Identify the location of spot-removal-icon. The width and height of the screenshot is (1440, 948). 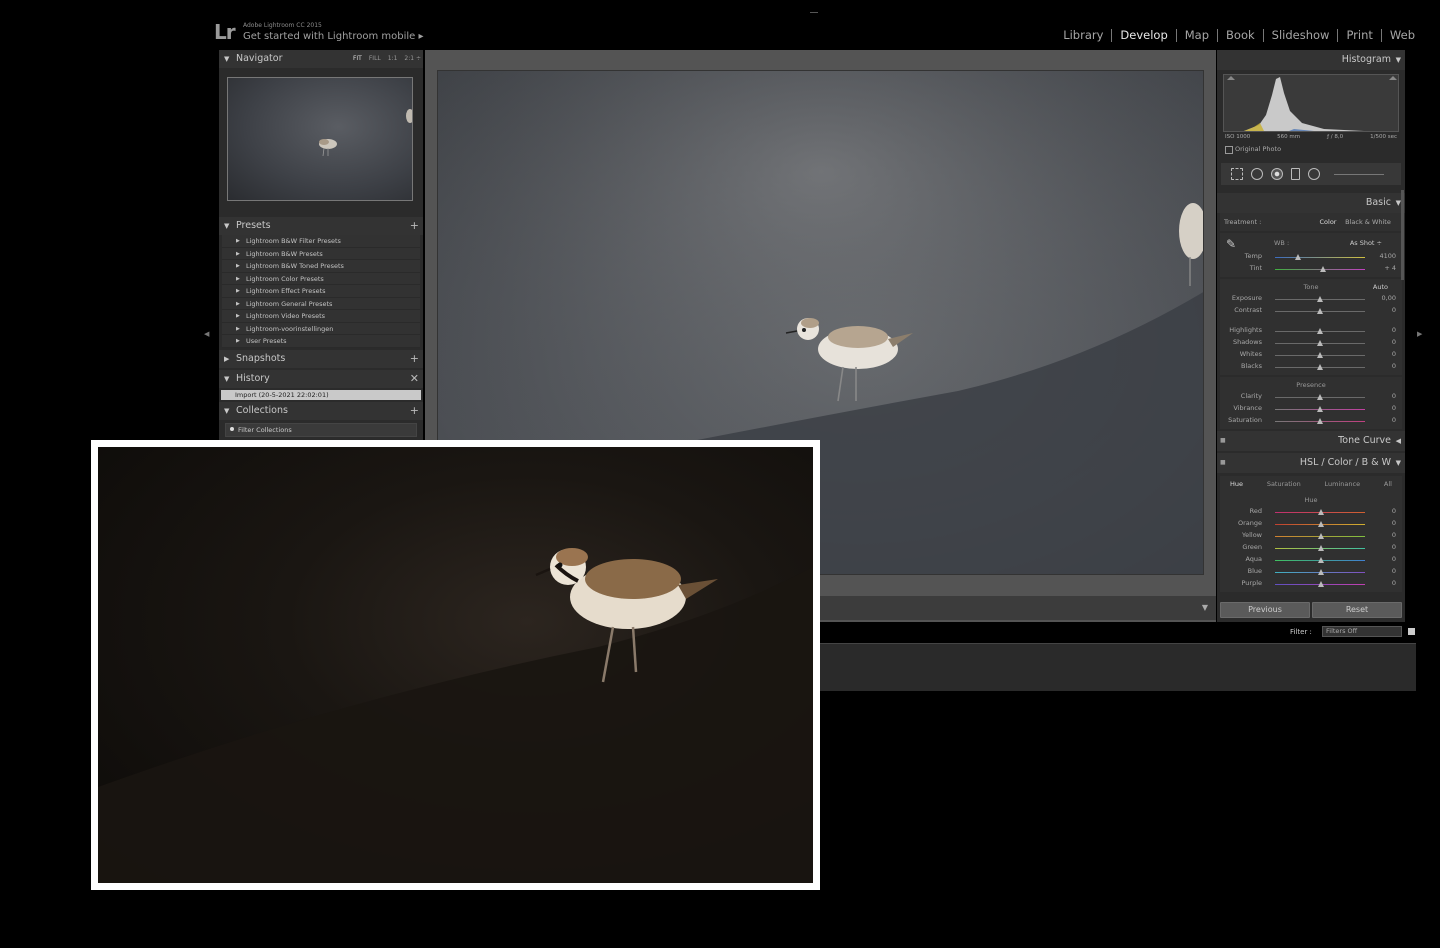
(1257, 174).